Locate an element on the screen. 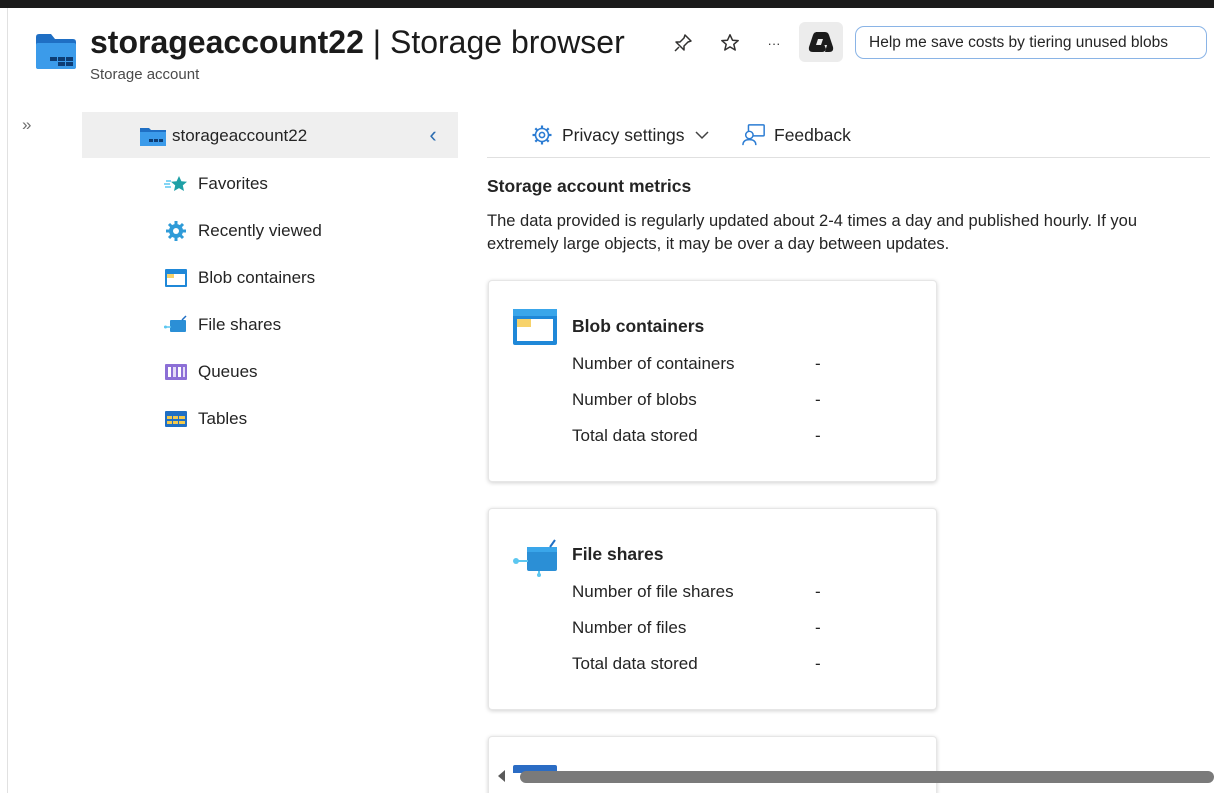 This screenshot has height=793, width=1214. page-title: storageaccount22 | Storage browser is located at coordinates (357, 42).